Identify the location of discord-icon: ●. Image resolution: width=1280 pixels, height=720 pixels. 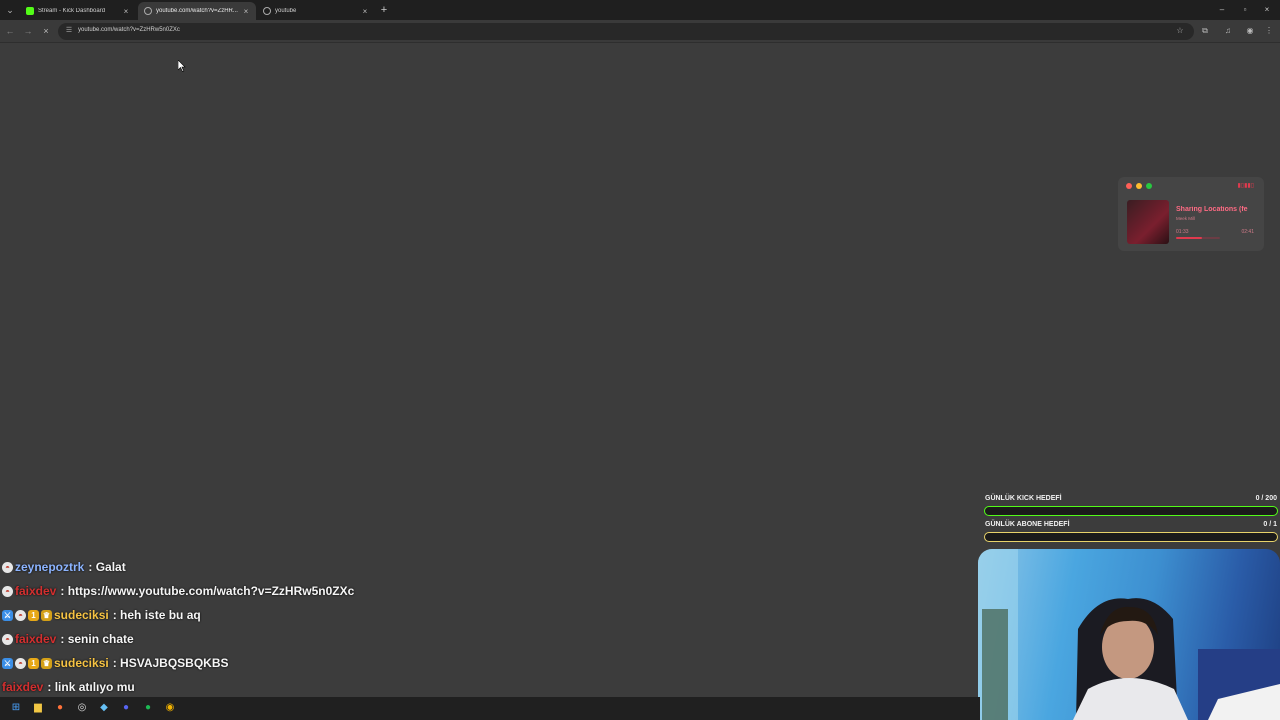
(126, 708).